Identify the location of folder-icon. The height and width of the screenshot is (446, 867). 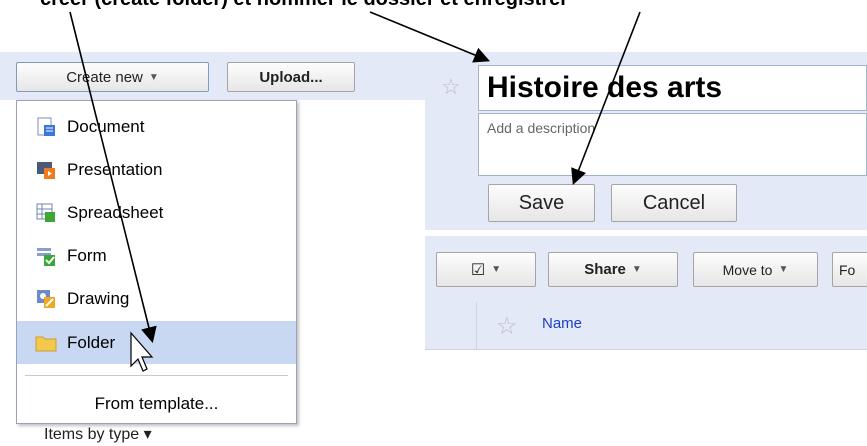
(46, 343).